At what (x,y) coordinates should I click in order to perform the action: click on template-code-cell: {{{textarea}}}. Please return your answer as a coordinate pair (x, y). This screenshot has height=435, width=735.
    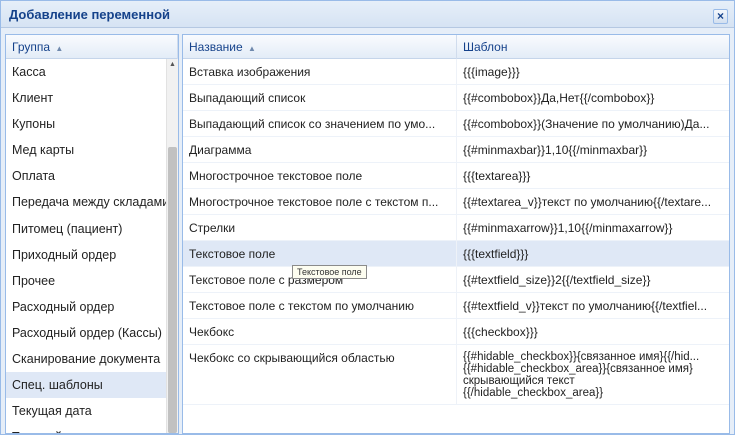
    Looking at the image, I should click on (497, 176).